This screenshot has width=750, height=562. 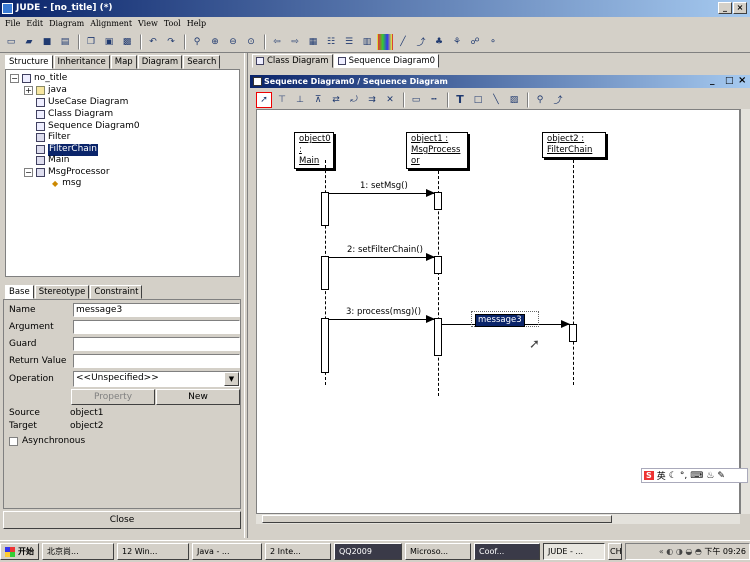 What do you see at coordinates (574, 145) in the screenshot?
I see `object-box-filterchain: object2 : FilterChain` at bounding box center [574, 145].